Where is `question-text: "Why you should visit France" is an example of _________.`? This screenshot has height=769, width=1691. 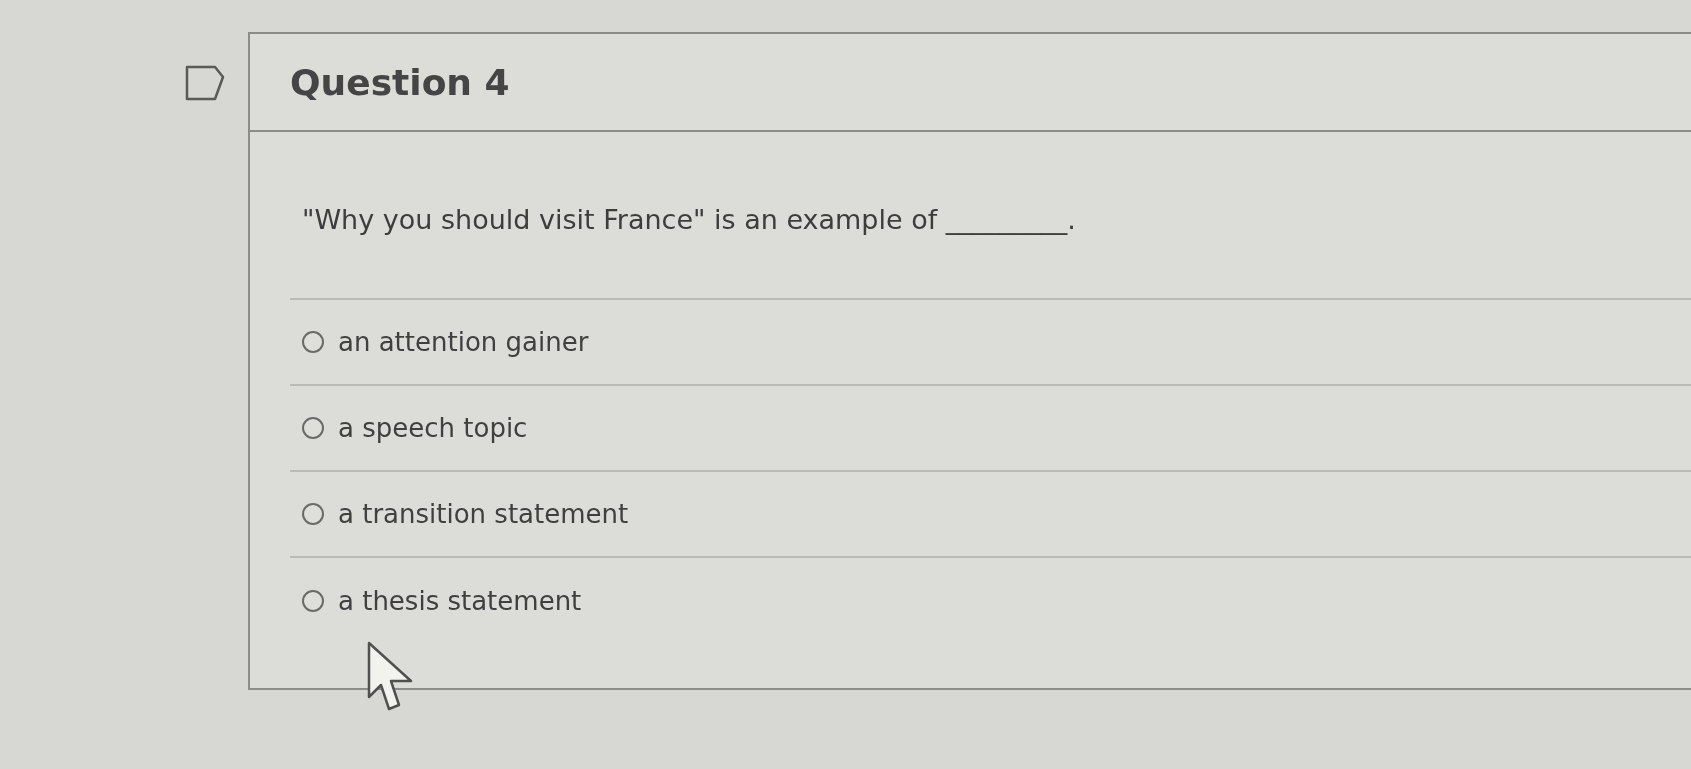
question-text: "Why you should visit France" is an example of _________. is located at coordinates (689, 219).